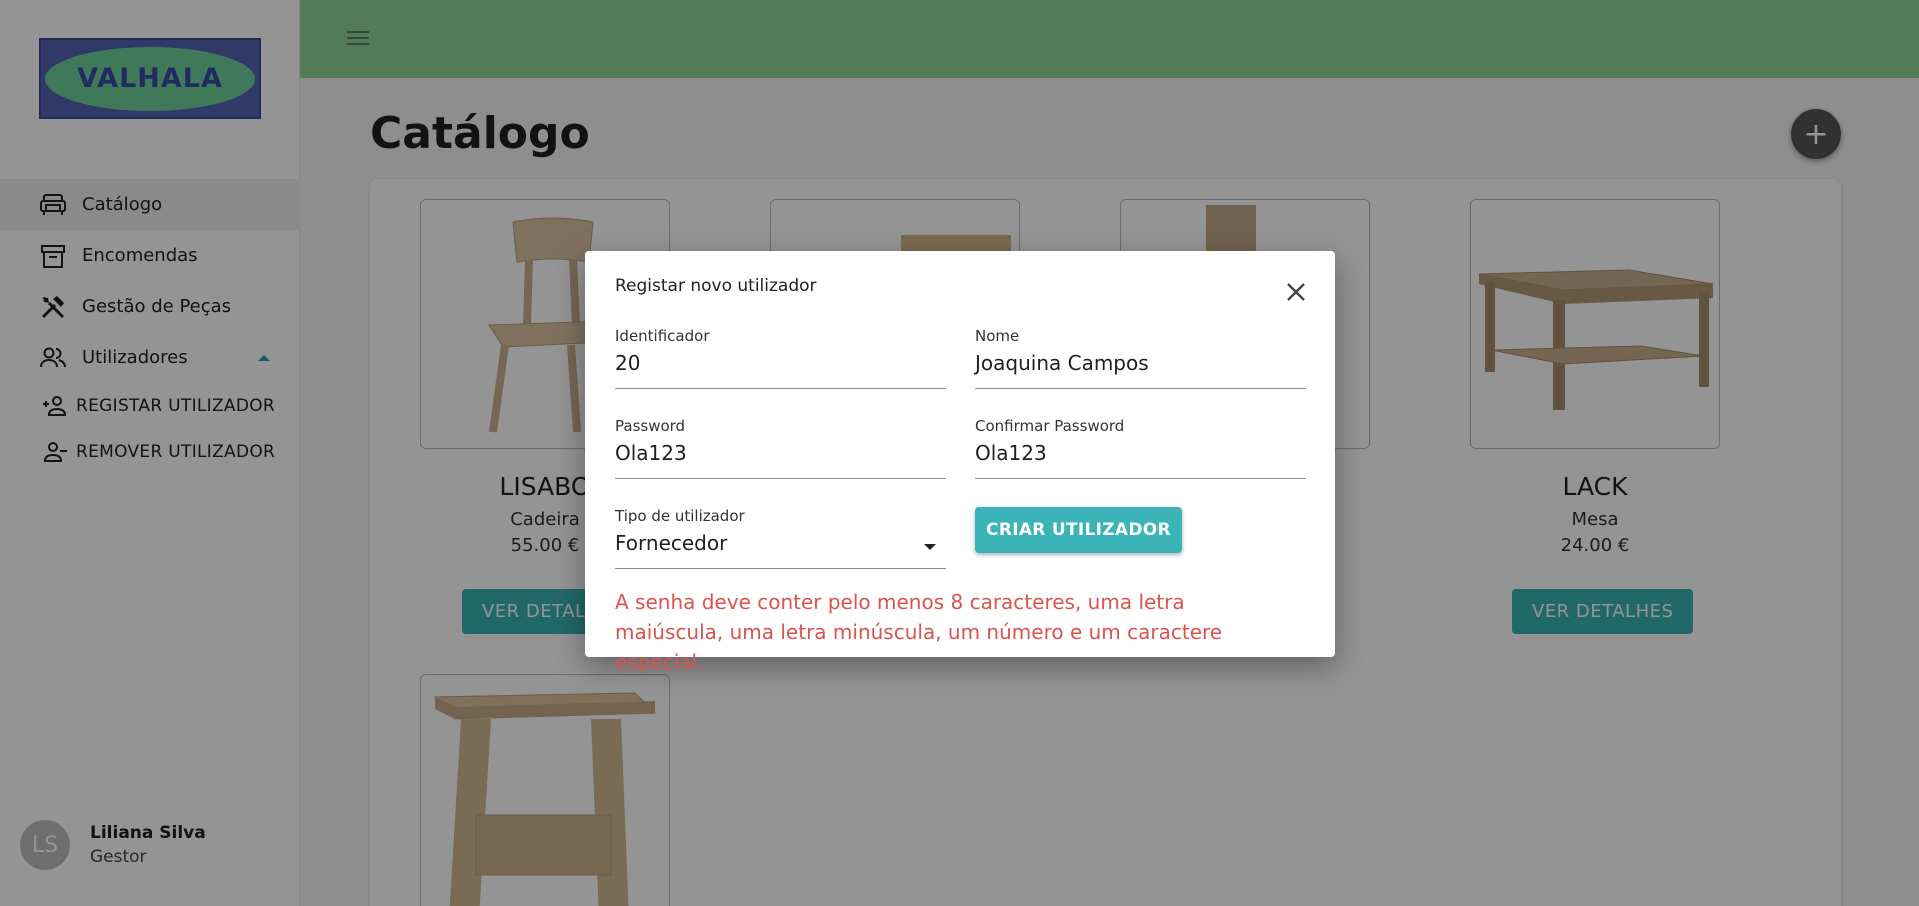  I want to click on identificador-field: Identificador 20, so click(780, 358).